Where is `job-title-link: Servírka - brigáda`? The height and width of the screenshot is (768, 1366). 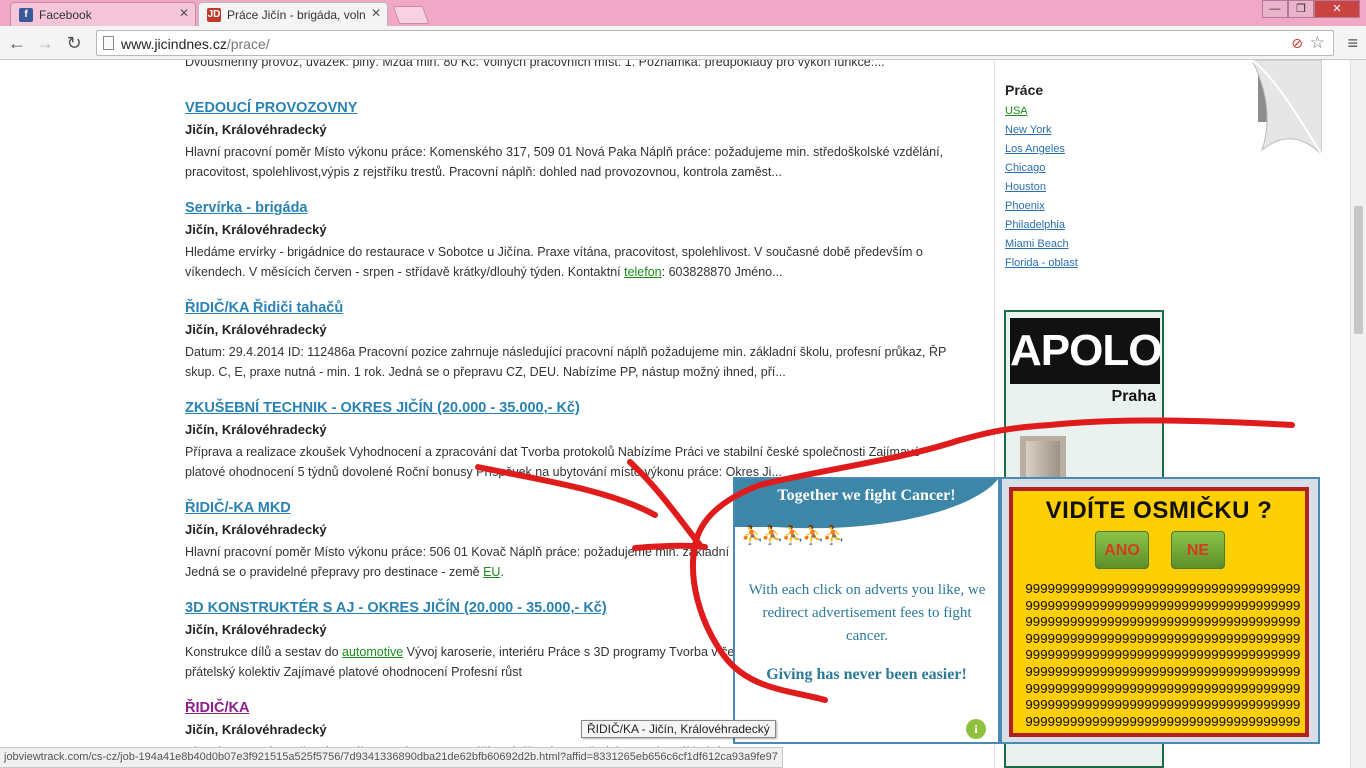
job-title-link: Servírka - brigáda is located at coordinates (246, 208).